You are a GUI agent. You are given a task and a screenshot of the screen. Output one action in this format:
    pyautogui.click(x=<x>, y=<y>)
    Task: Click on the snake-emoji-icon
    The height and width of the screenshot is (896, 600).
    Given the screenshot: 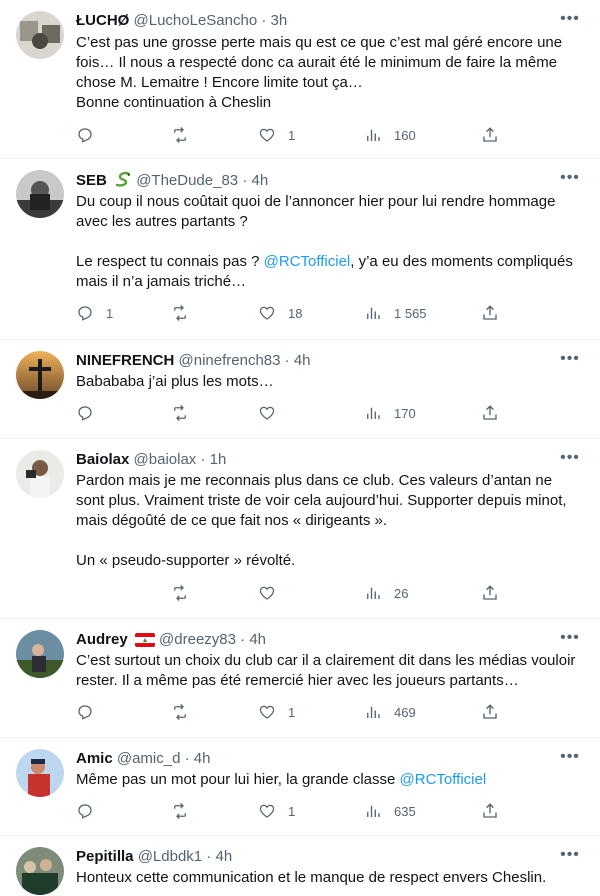 What is the action you would take?
    pyautogui.click(x=123, y=182)
    